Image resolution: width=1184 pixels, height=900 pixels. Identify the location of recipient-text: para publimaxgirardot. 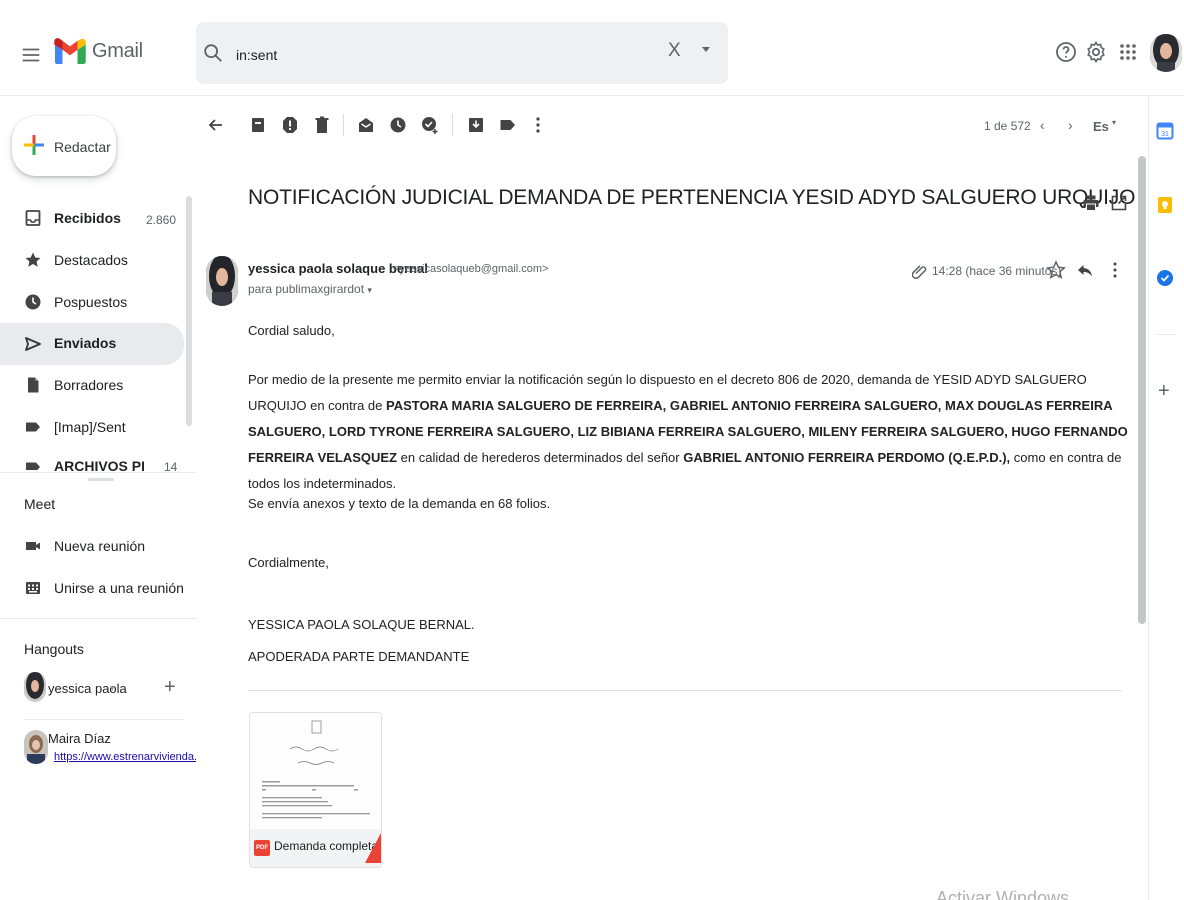
(306, 289).